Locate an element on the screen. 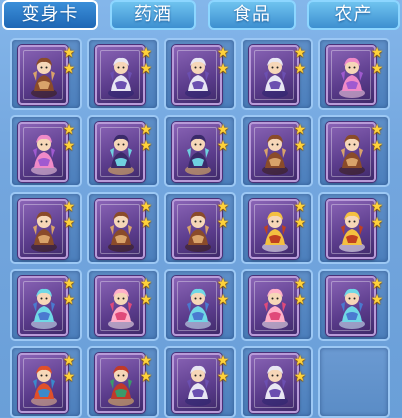 This screenshot has height=418, width=402. tab-food: 食品 is located at coordinates (252, 15).